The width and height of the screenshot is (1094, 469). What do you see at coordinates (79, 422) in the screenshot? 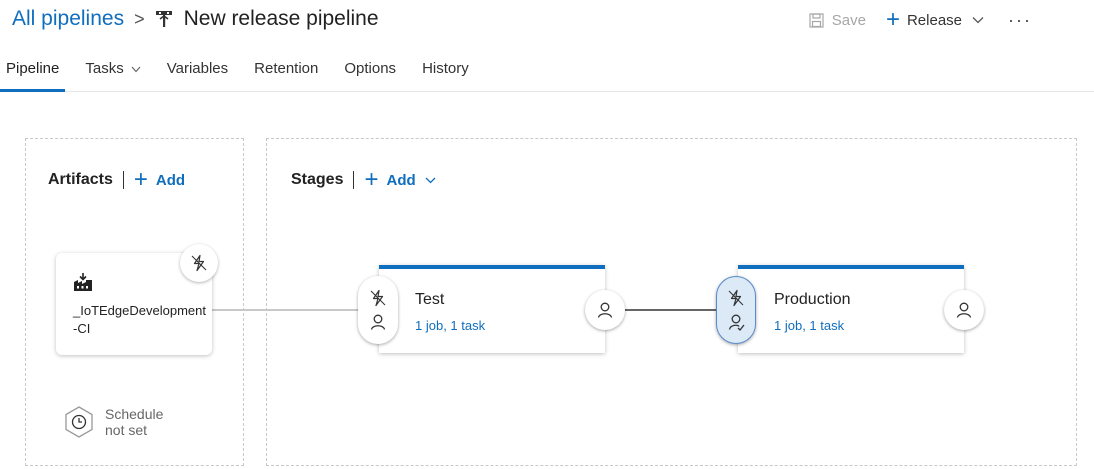
I see `clock-icon` at bounding box center [79, 422].